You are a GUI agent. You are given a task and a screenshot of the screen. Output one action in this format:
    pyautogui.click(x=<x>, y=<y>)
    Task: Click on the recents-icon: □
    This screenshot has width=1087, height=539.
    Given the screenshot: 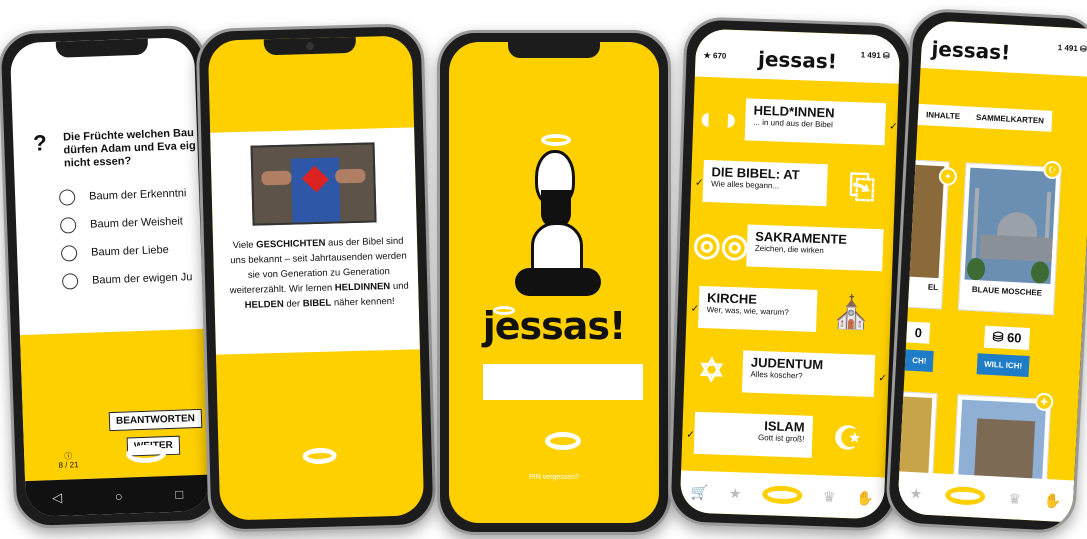 What is the action you would take?
    pyautogui.click(x=179, y=493)
    